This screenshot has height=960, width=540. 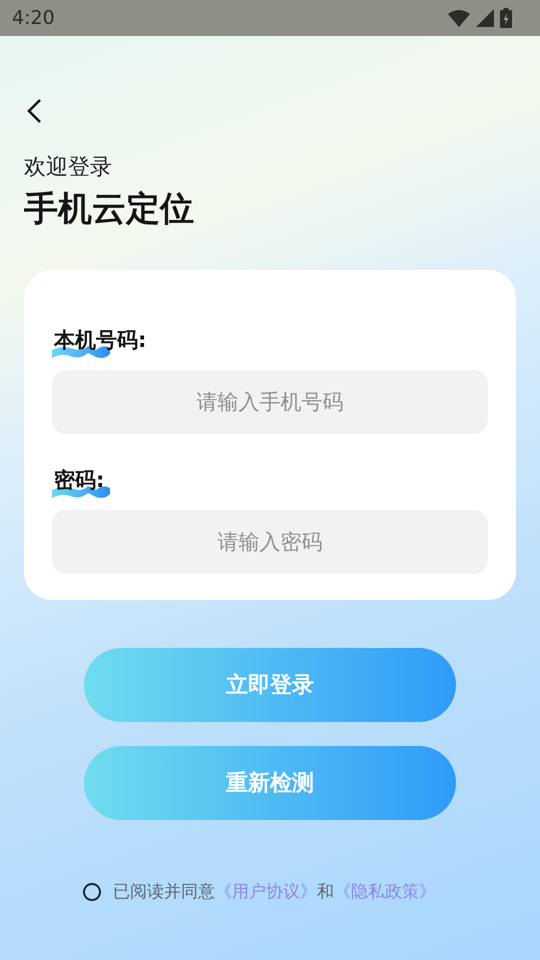 I want to click on user-agreement-link: 《用户协议》, so click(x=266, y=891).